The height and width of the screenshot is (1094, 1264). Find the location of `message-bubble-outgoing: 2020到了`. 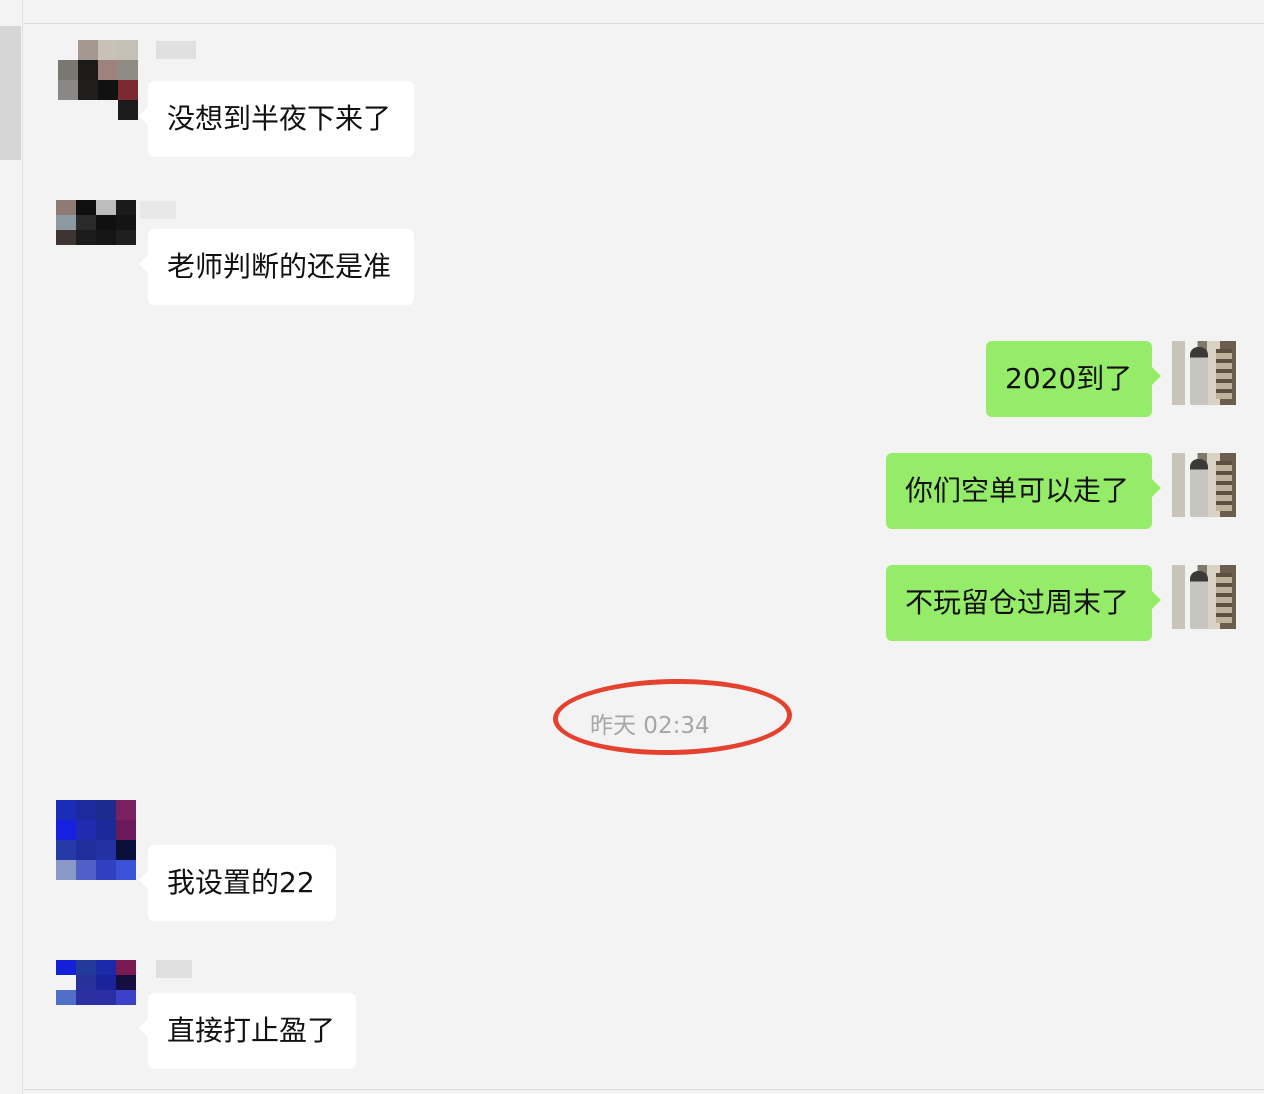

message-bubble-outgoing: 2020到了 is located at coordinates (1073, 379).